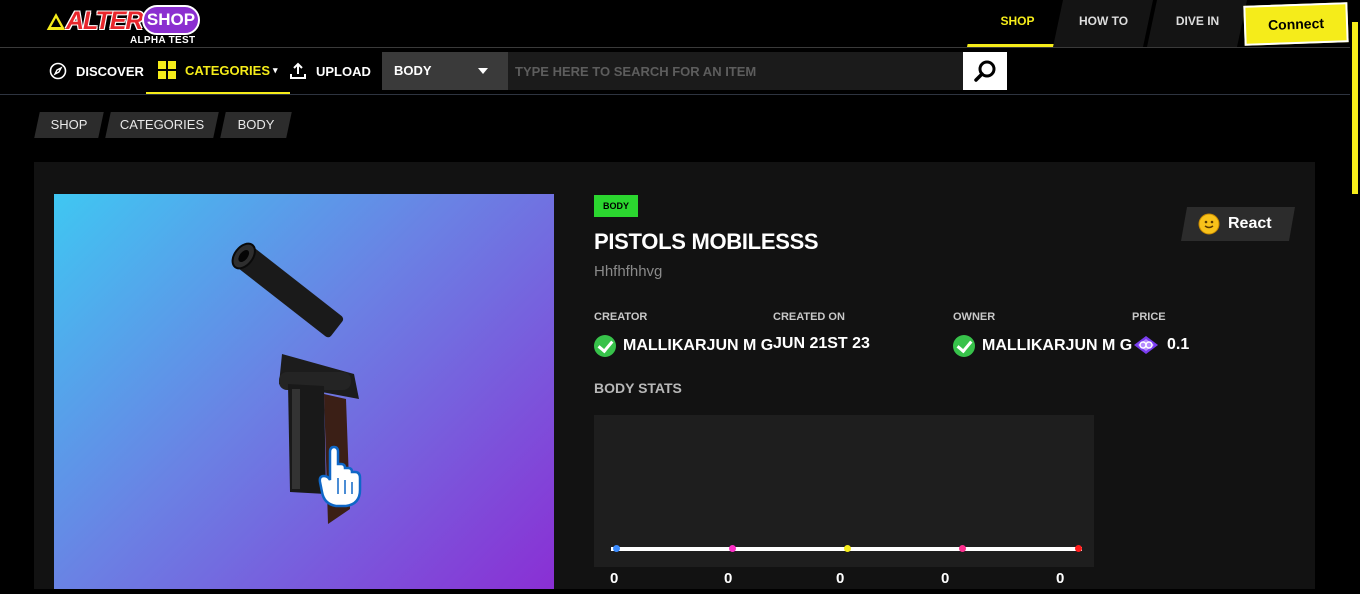 The image size is (1360, 594). Describe the element at coordinates (1197, 21) in the screenshot. I see `tab-dive-in-label: DIVE IN` at that location.